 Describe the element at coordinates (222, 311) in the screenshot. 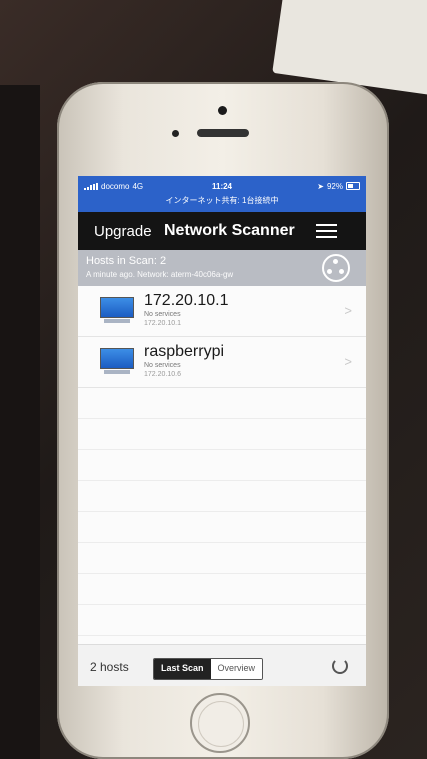

I see `host-row: 172.20.10.1 No services 172.20.10.1 >` at that location.